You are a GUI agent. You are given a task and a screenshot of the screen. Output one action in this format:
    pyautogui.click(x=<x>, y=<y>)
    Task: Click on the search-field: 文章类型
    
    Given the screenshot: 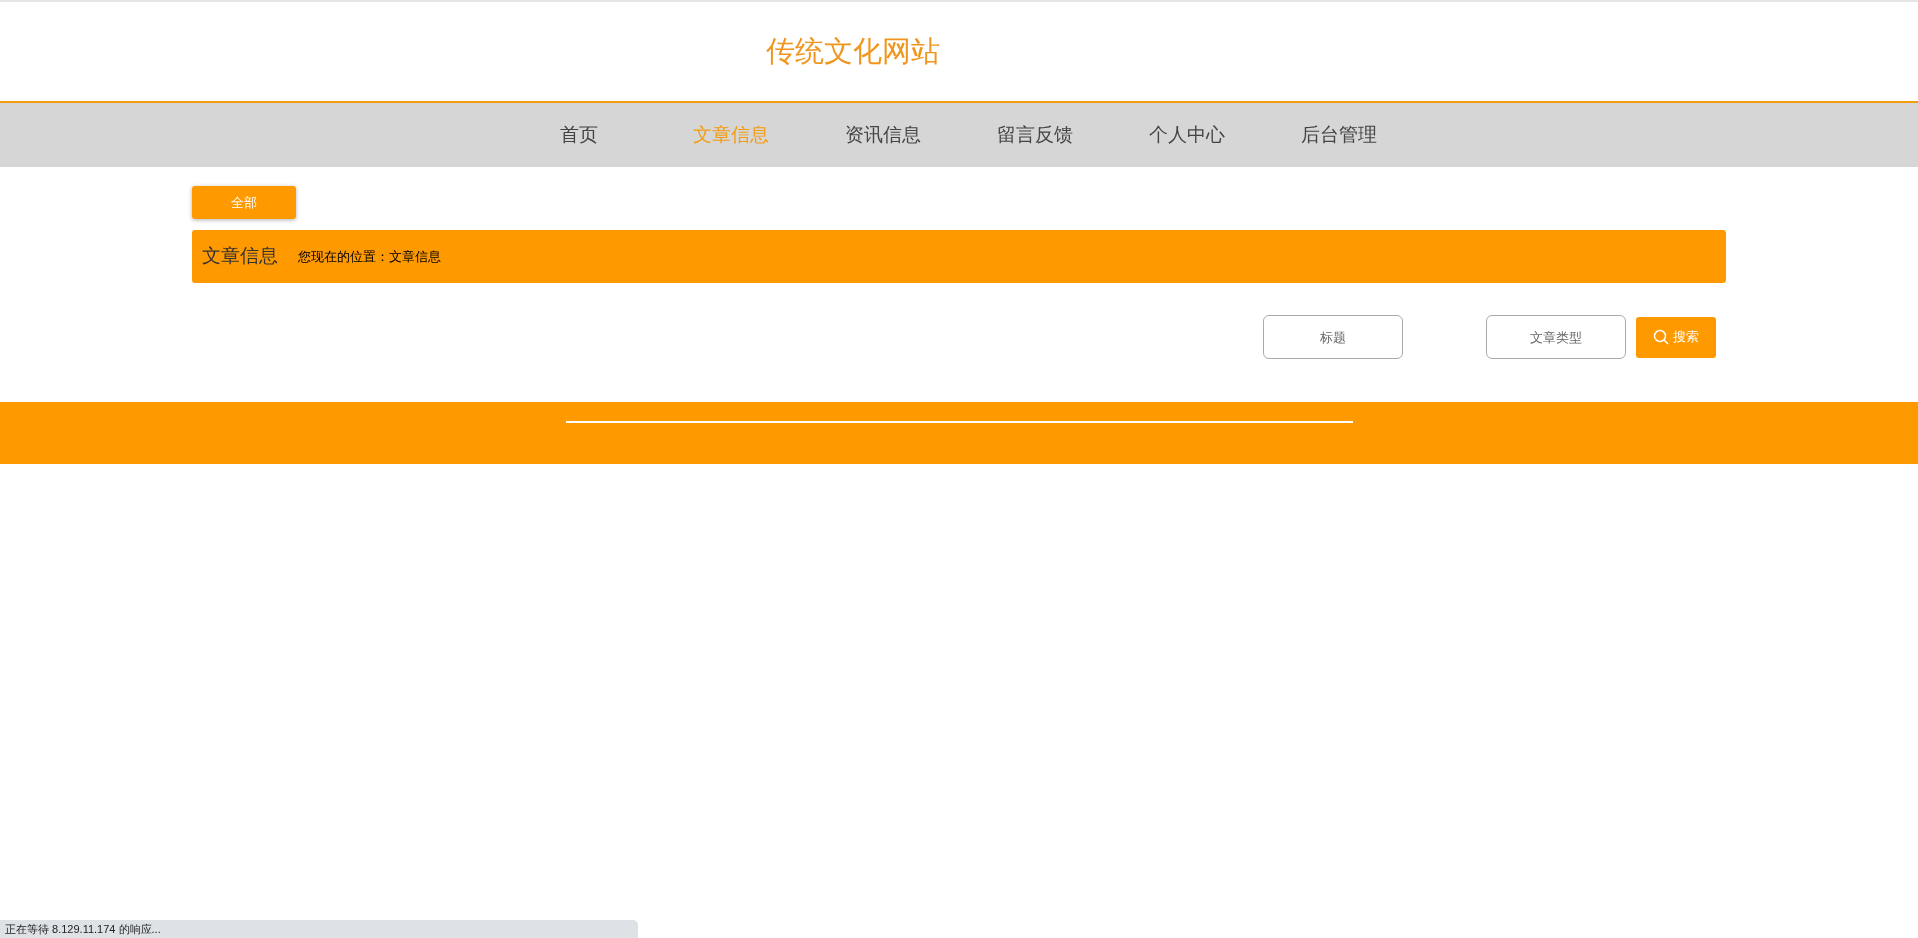 What is the action you would take?
    pyautogui.click(x=1556, y=337)
    